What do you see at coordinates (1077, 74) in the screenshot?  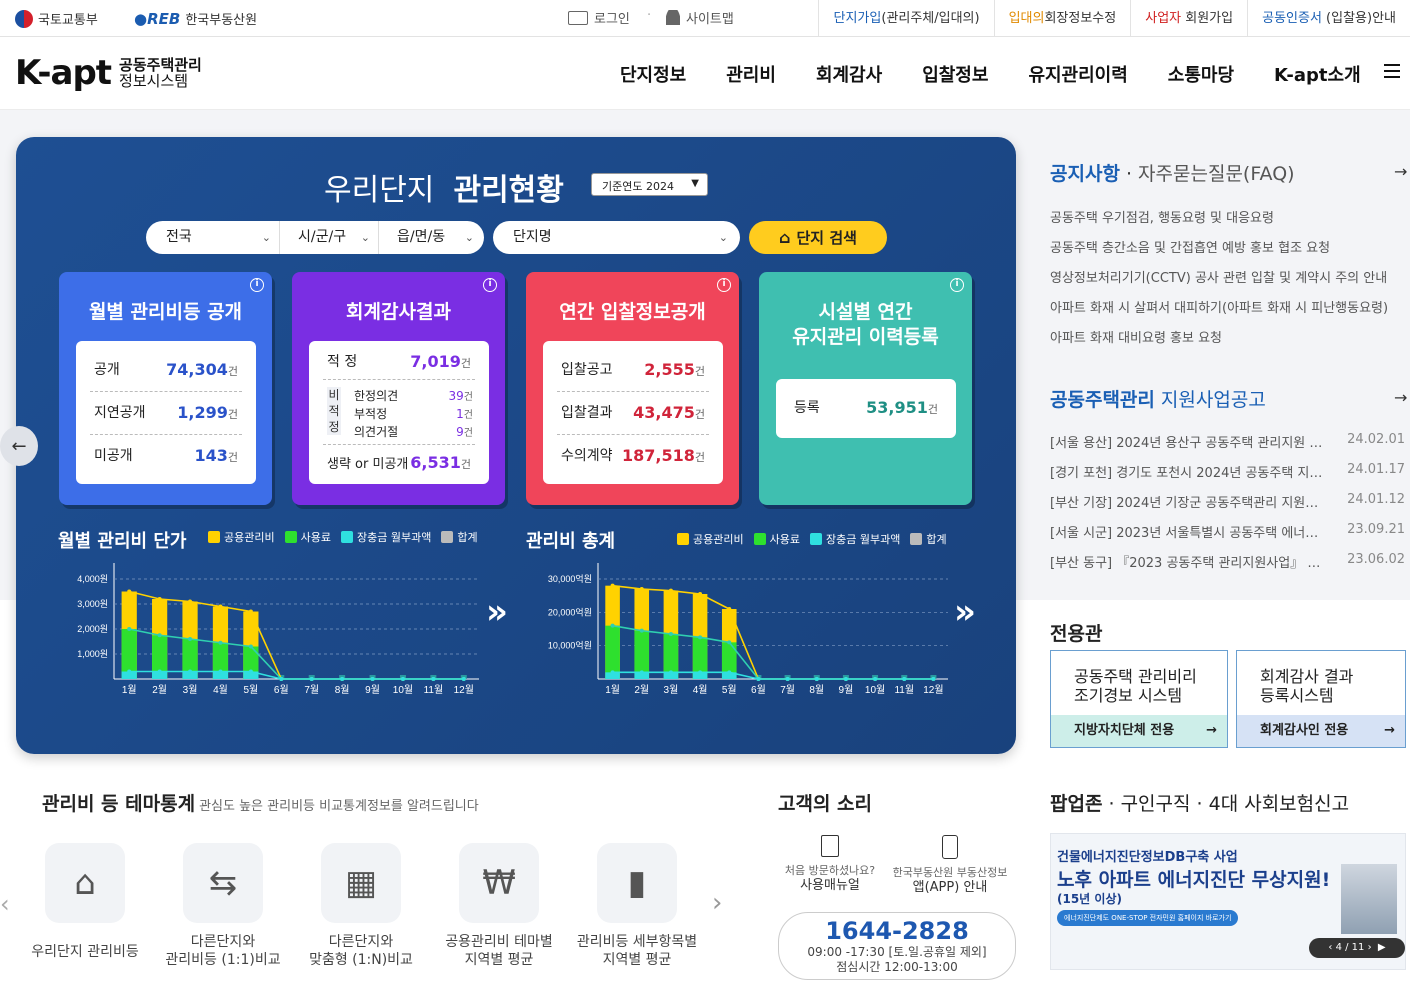 I see `nav-item: 유지관리이력` at bounding box center [1077, 74].